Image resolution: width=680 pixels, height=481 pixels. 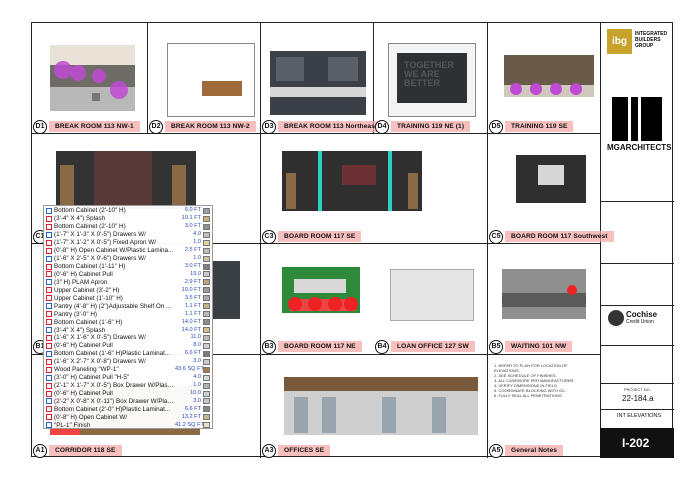 What do you see at coordinates (638, 398) in the screenshot?
I see `project-no: 22-184.a` at bounding box center [638, 398].